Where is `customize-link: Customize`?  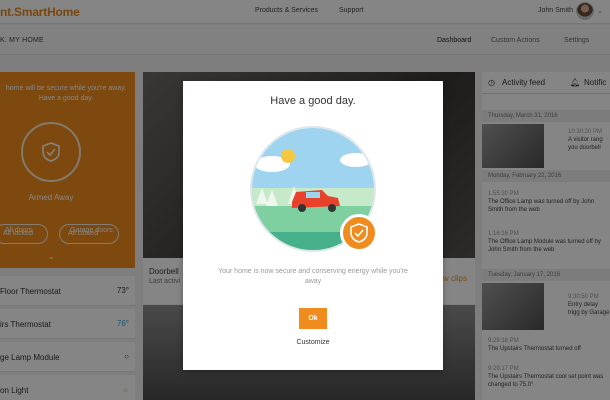 customize-link: Customize is located at coordinates (313, 342).